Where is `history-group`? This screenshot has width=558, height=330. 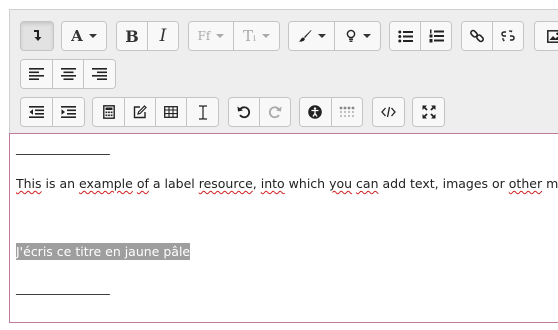
history-group is located at coordinates (259, 112).